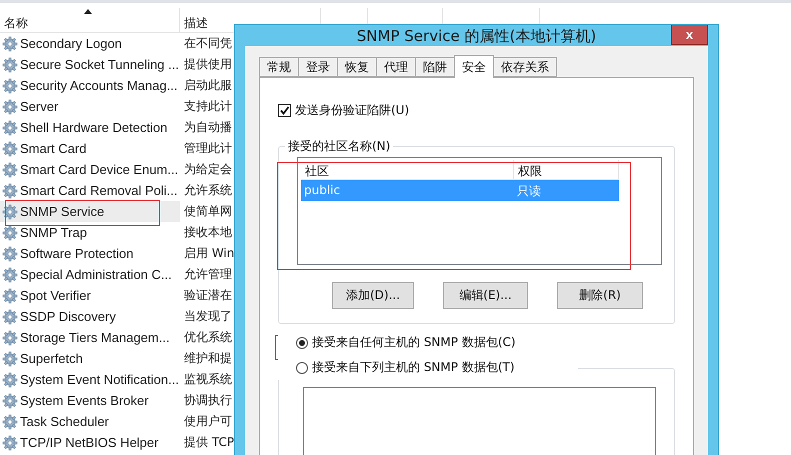  What do you see at coordinates (279, 67) in the screenshot?
I see `tab: 常规` at bounding box center [279, 67].